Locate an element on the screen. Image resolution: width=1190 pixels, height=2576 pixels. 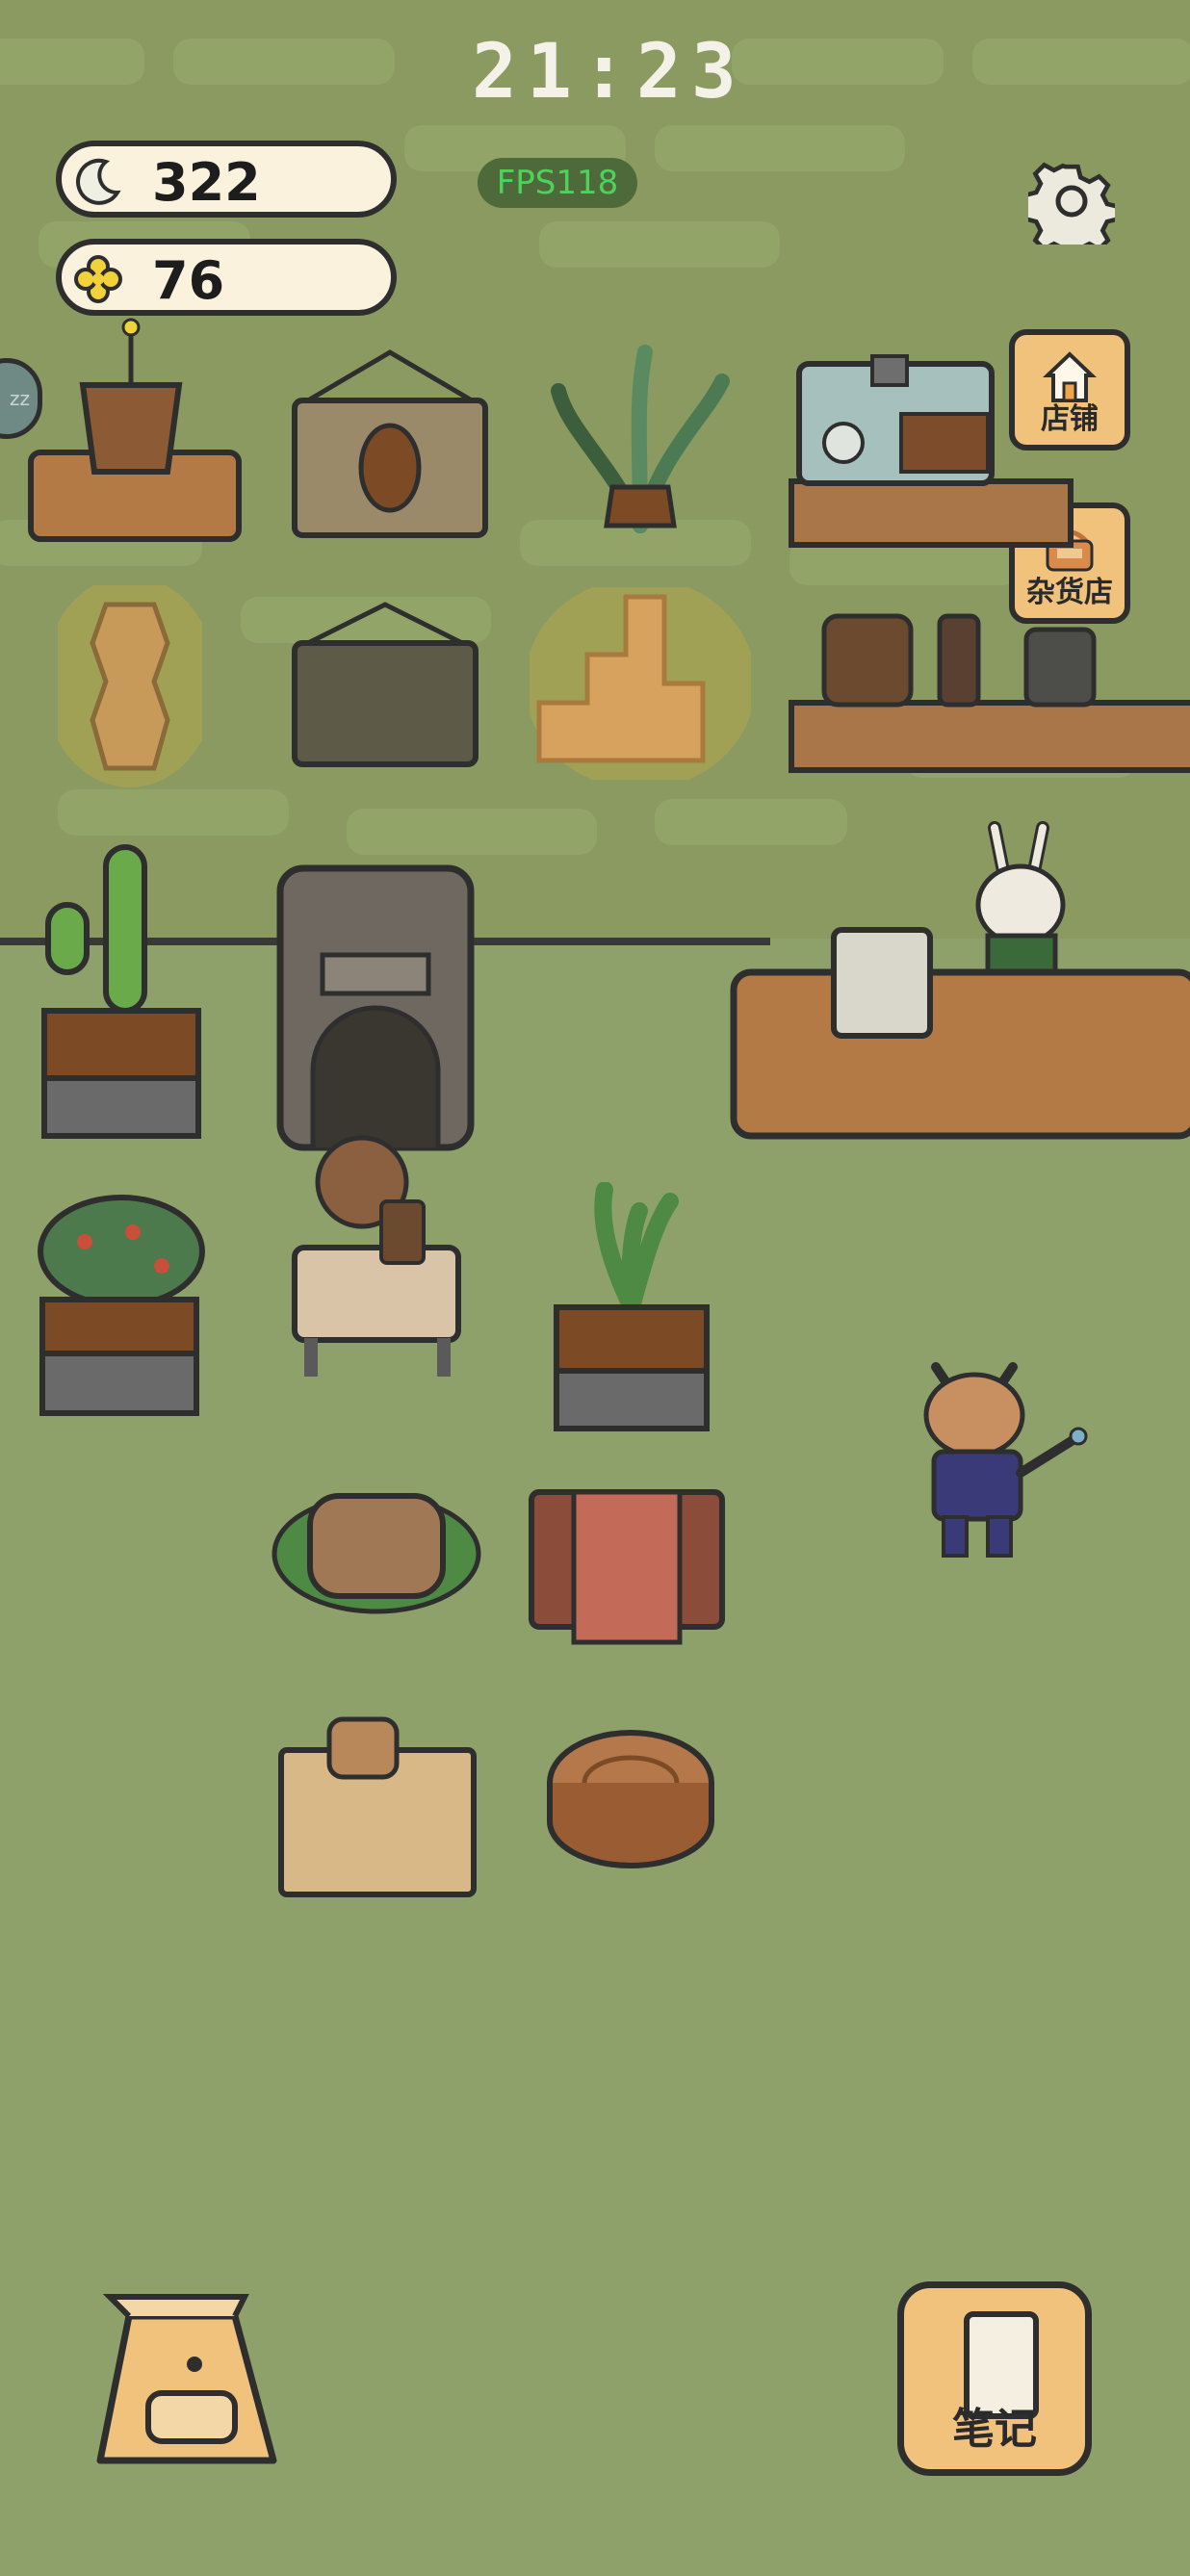
moon-currency-counter: 322 is located at coordinates (227, 180).